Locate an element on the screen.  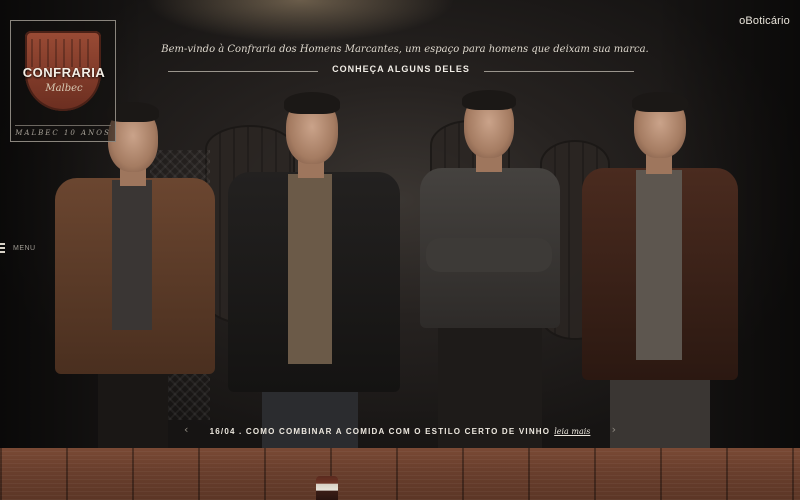
confraria-logo: CONFRARIA Malbec MALBEC 10 ANOS is located at coordinates (63, 81).